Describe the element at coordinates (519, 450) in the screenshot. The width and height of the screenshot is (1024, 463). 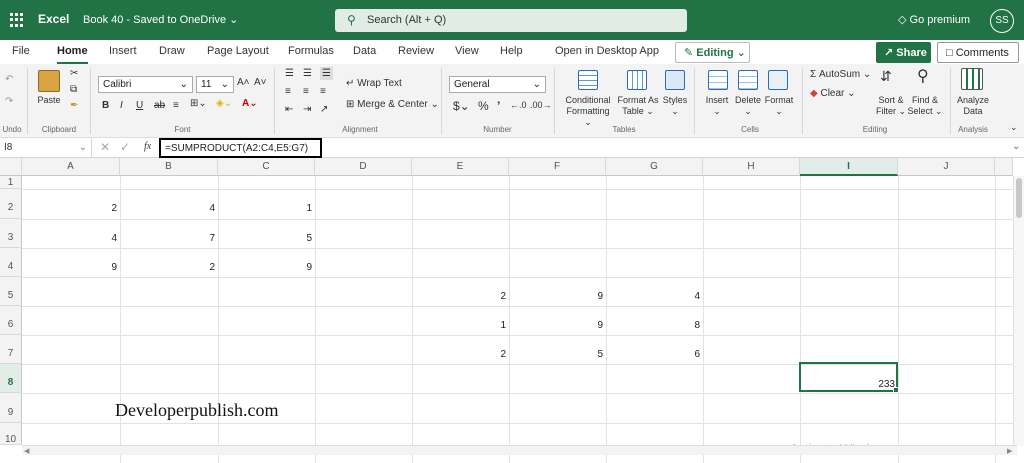
I see `horizontal-scrollbar: ◀ ▶` at that location.